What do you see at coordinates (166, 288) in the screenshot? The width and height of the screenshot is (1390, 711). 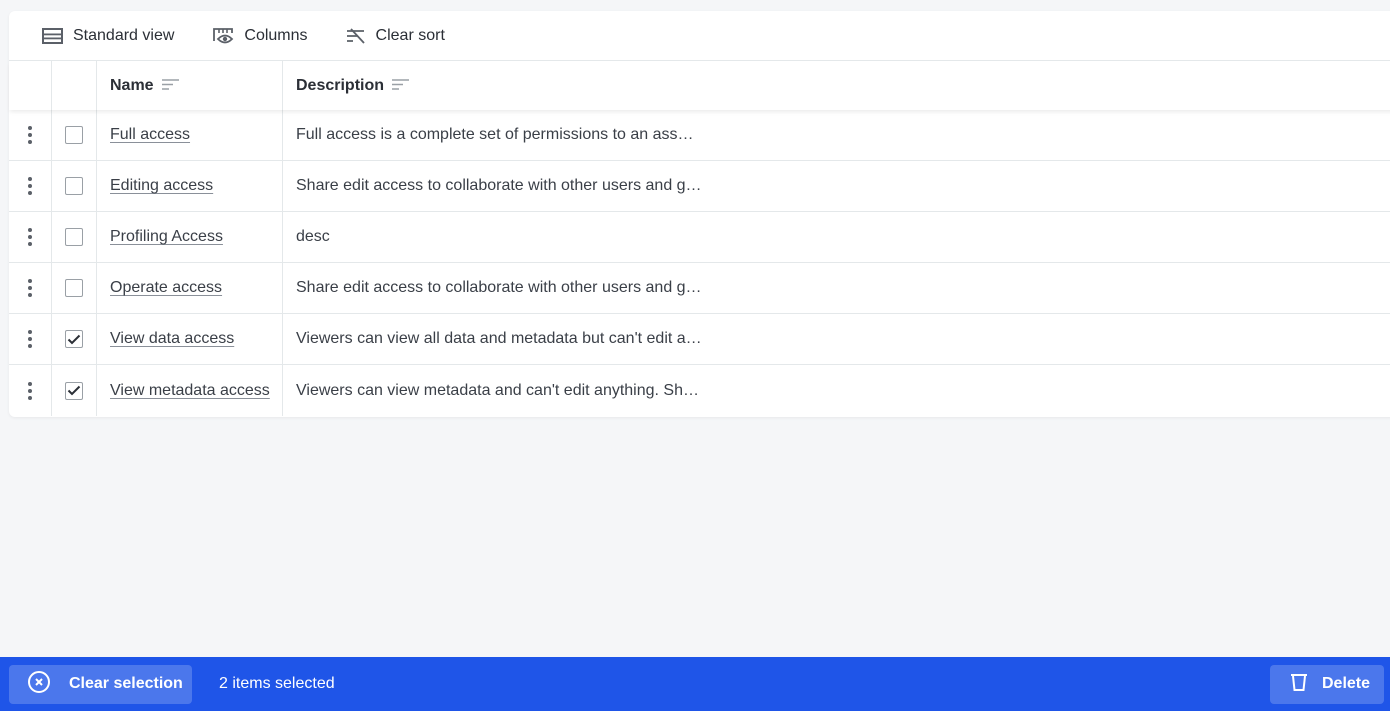 I see `permission-name-link: Operate access` at bounding box center [166, 288].